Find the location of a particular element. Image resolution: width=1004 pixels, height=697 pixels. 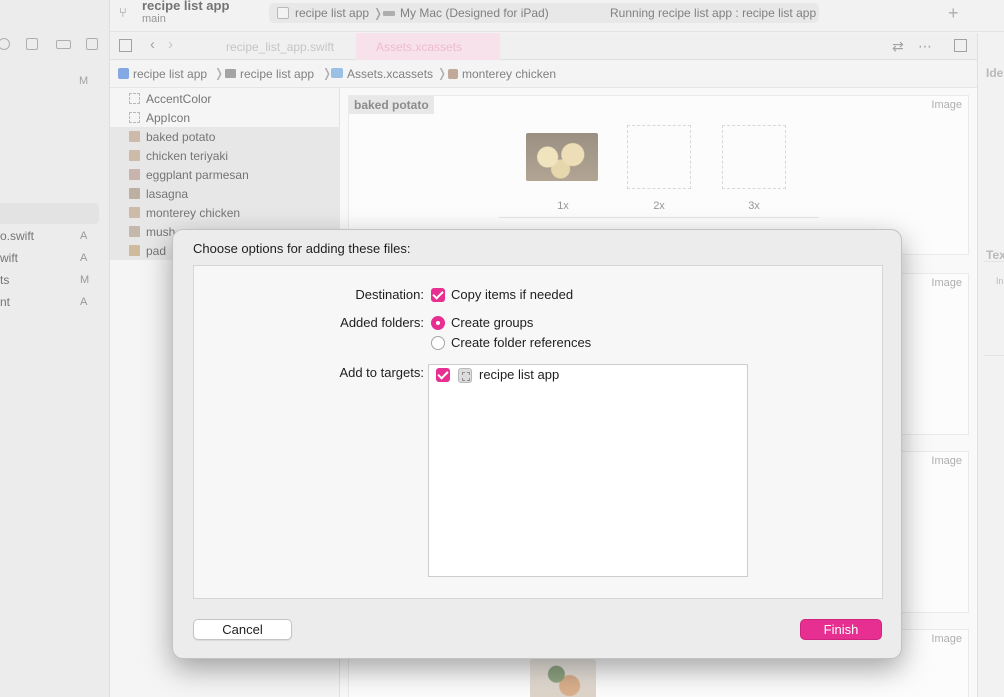

destination-label: Destination: is located at coordinates (389, 294).